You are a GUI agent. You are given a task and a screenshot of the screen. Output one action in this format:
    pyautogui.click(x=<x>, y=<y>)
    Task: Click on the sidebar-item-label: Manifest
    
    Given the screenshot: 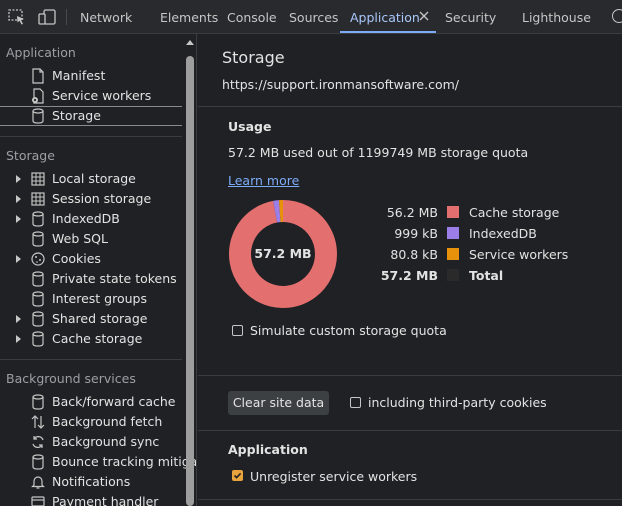 What is the action you would take?
    pyautogui.click(x=79, y=75)
    